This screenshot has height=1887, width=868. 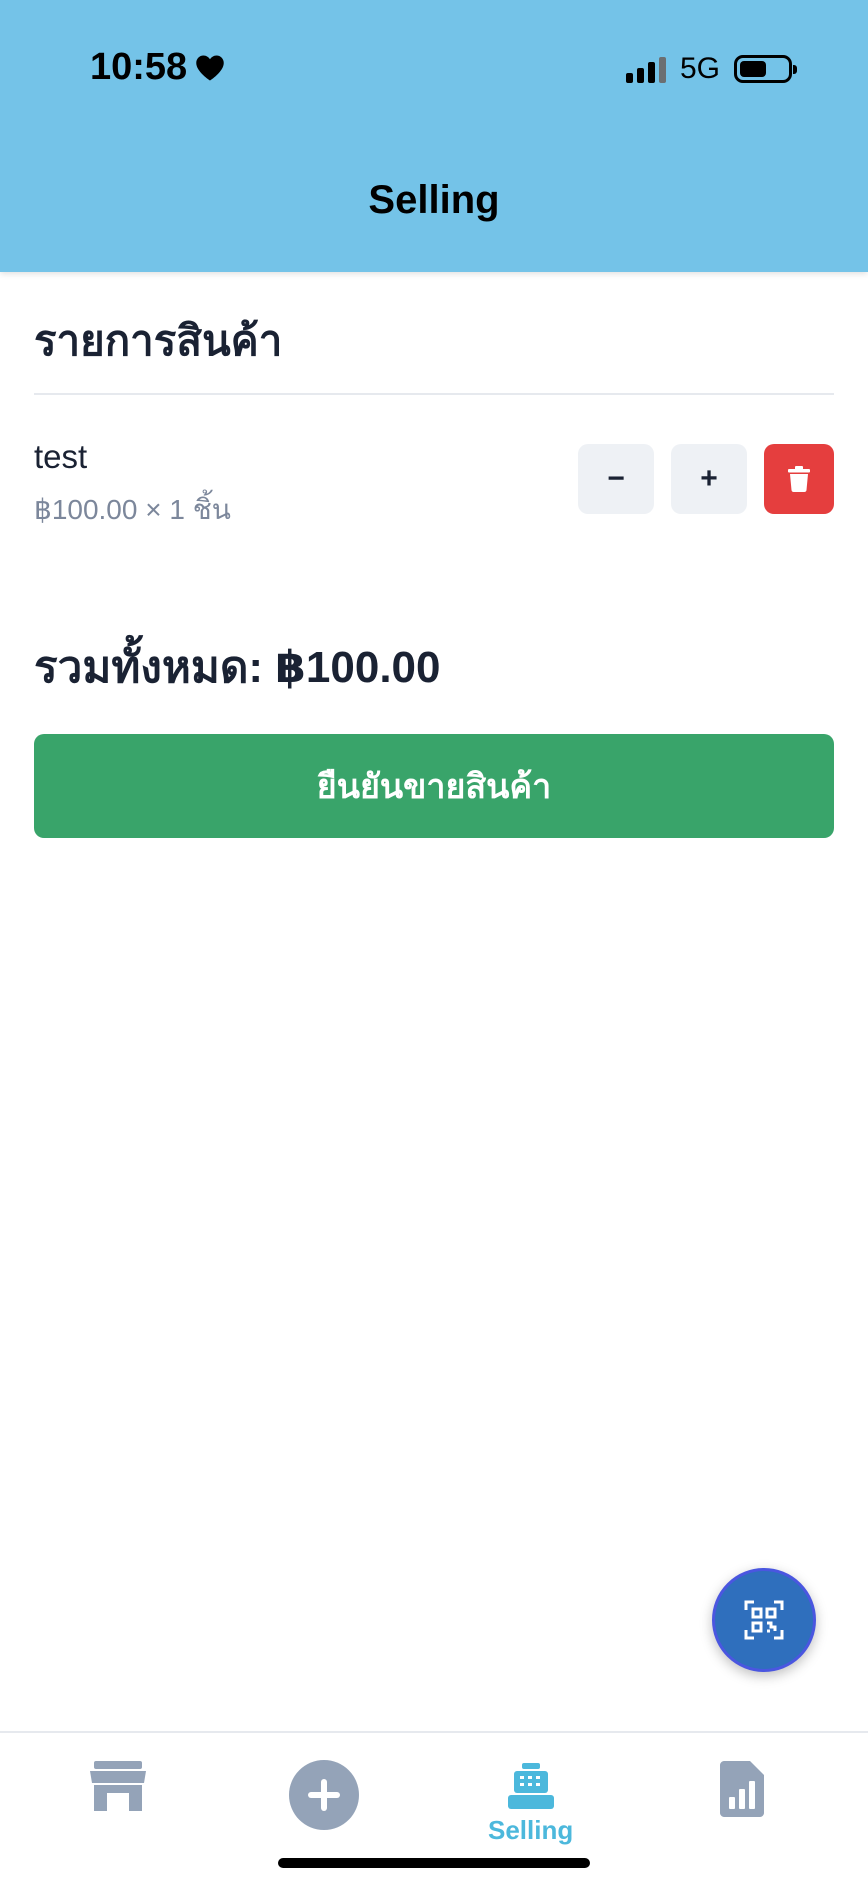 What do you see at coordinates (699, 68) in the screenshot?
I see `network-type: 5G` at bounding box center [699, 68].